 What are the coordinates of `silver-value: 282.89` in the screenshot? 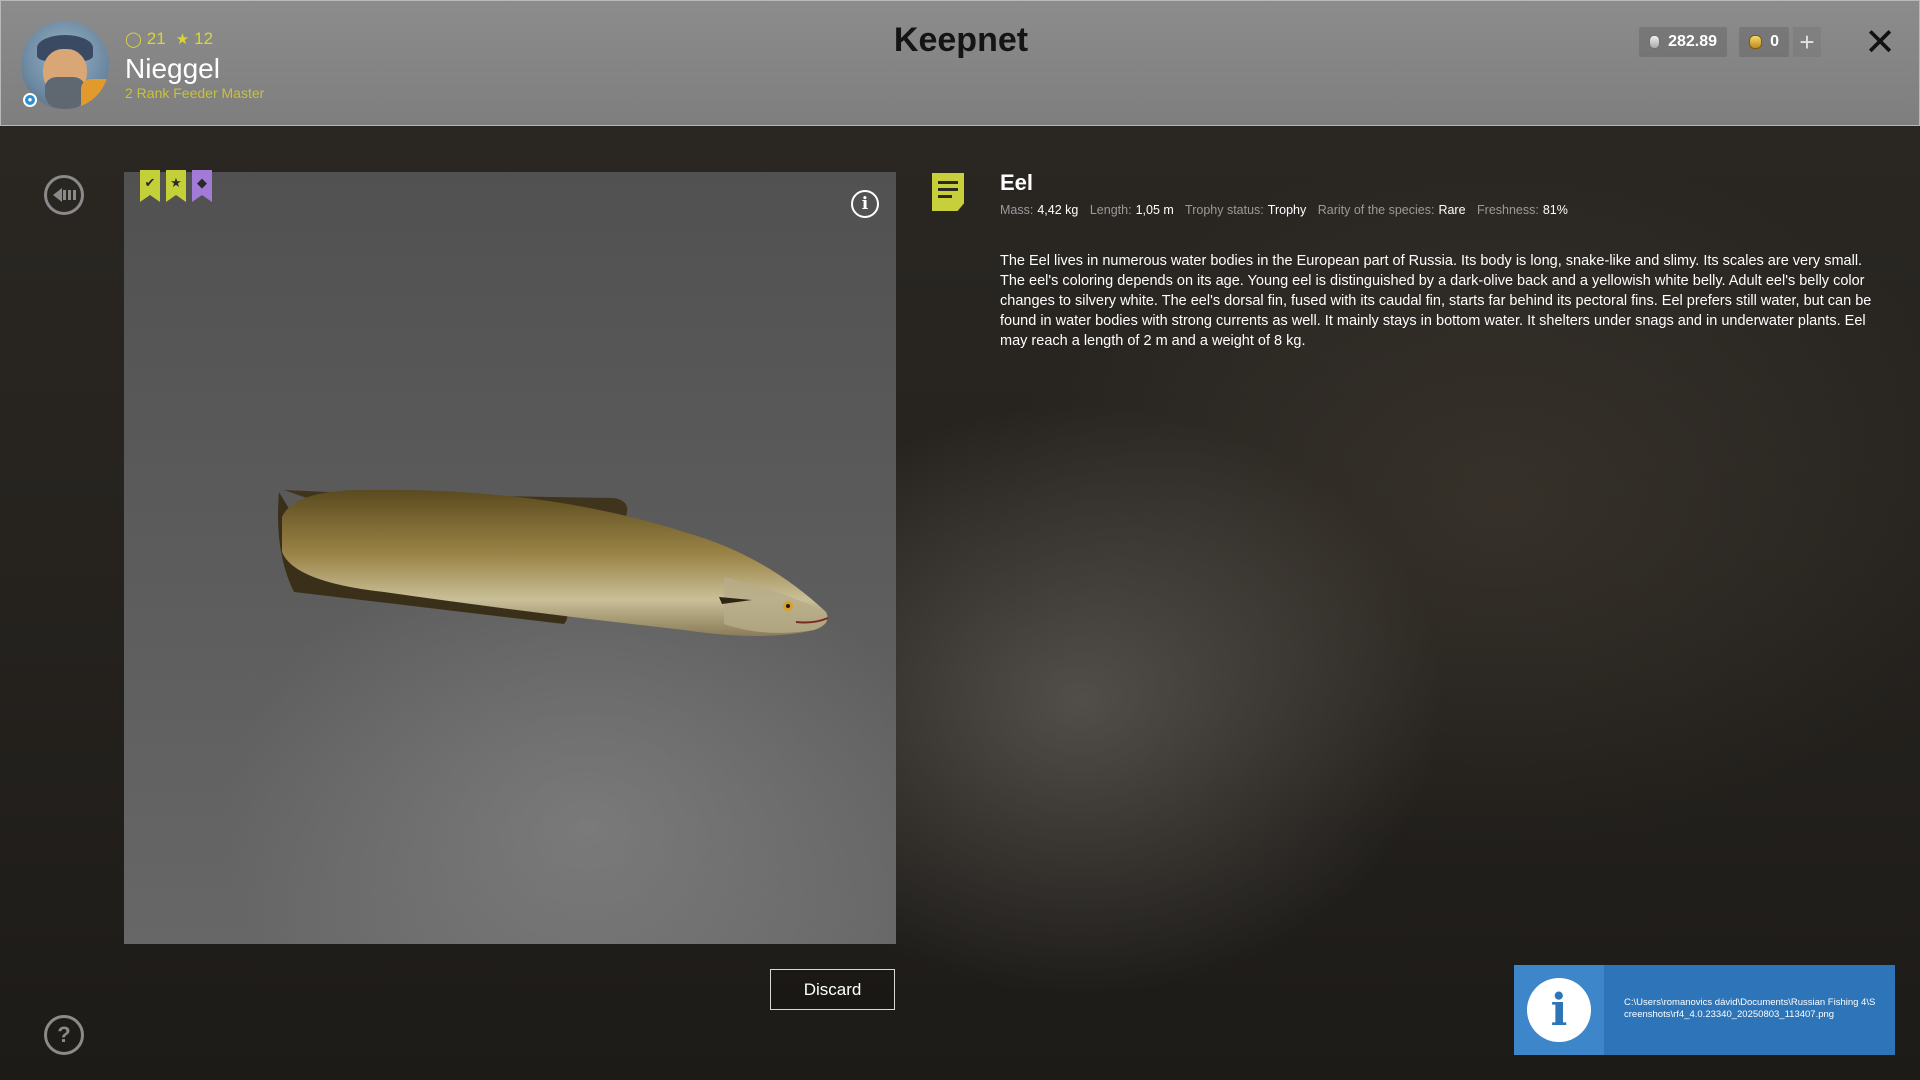 It's located at (1692, 41).